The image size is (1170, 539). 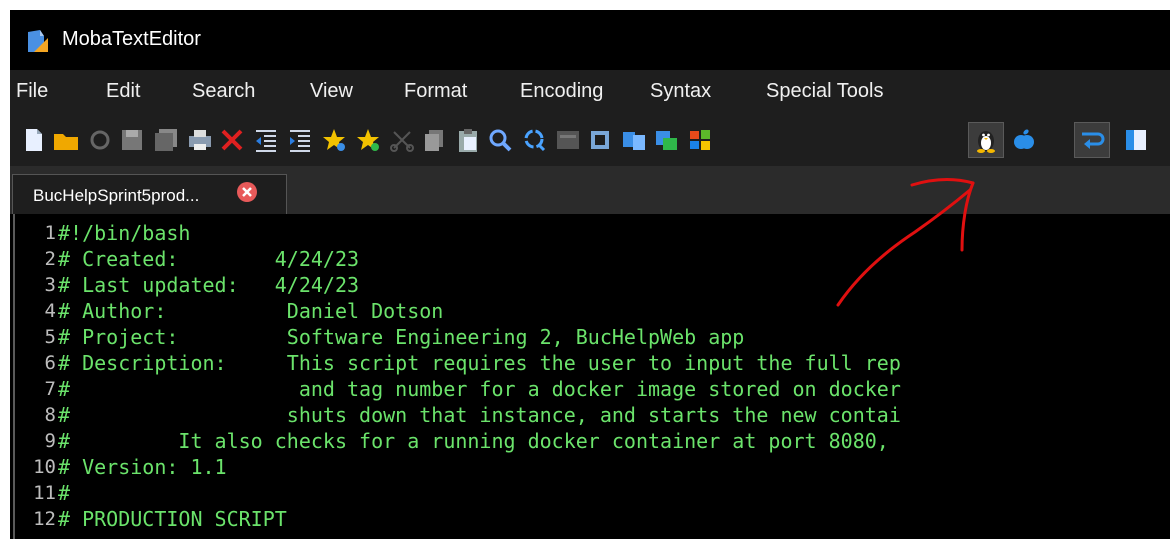 What do you see at coordinates (600, 140) in the screenshot?
I see `compare-icon` at bounding box center [600, 140].